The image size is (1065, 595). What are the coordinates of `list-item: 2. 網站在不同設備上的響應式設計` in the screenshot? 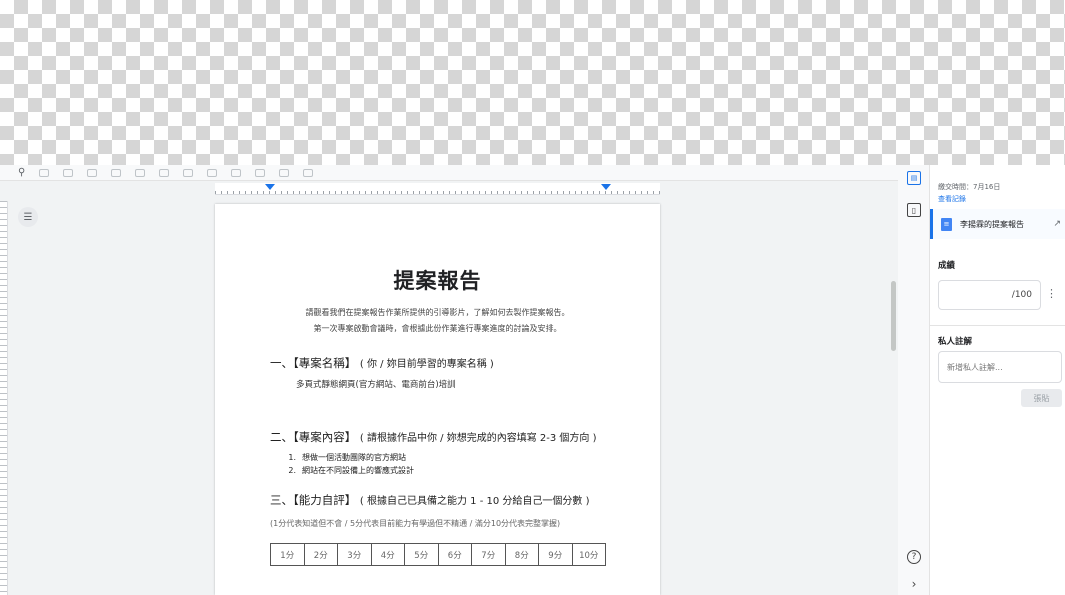 It's located at (348, 470).